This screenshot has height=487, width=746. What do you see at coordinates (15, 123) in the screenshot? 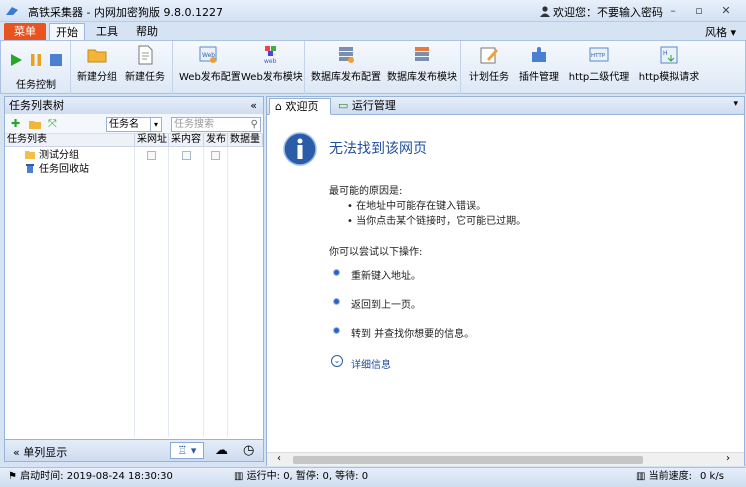
I see `add-icon: ✚` at bounding box center [15, 123].